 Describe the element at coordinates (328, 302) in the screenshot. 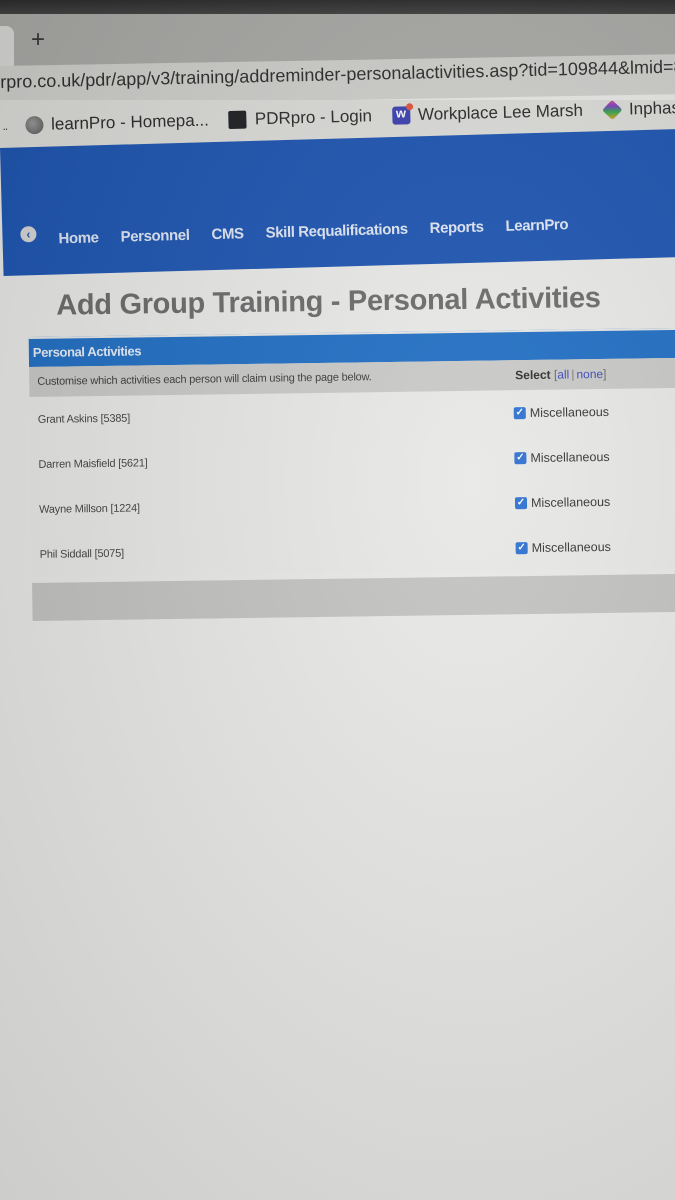

I see `page-title: Add Group Training - Personal Activities` at that location.